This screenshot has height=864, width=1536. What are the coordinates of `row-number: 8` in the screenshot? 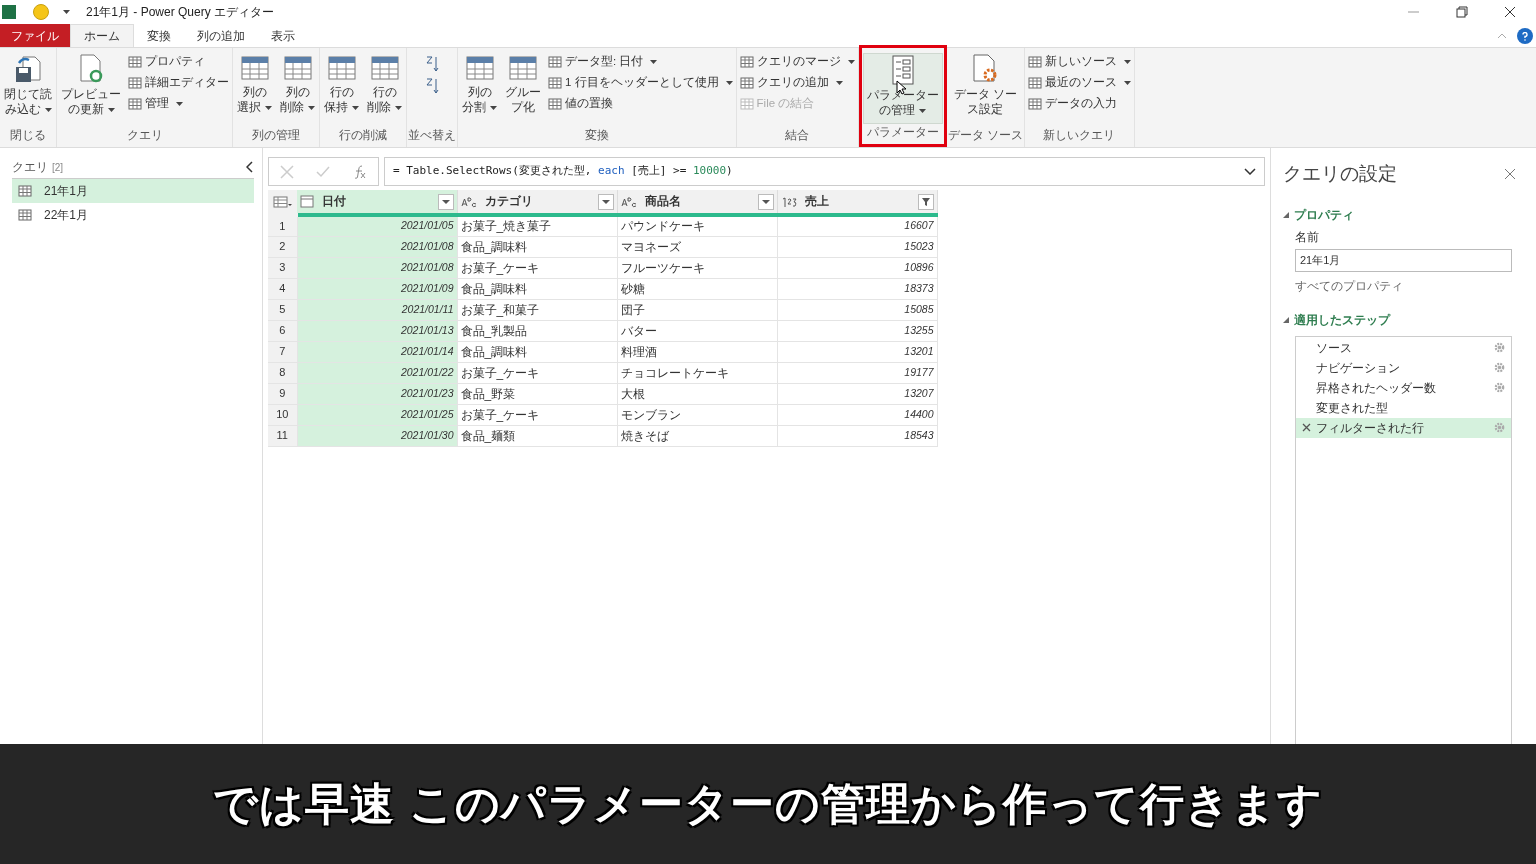 It's located at (282, 372).